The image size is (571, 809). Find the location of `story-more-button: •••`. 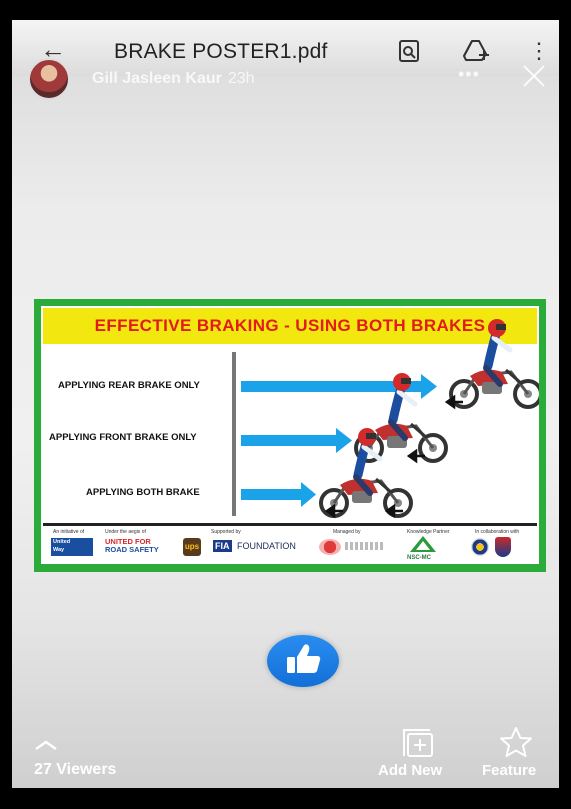

story-more-button: ••• is located at coordinates (469, 74).